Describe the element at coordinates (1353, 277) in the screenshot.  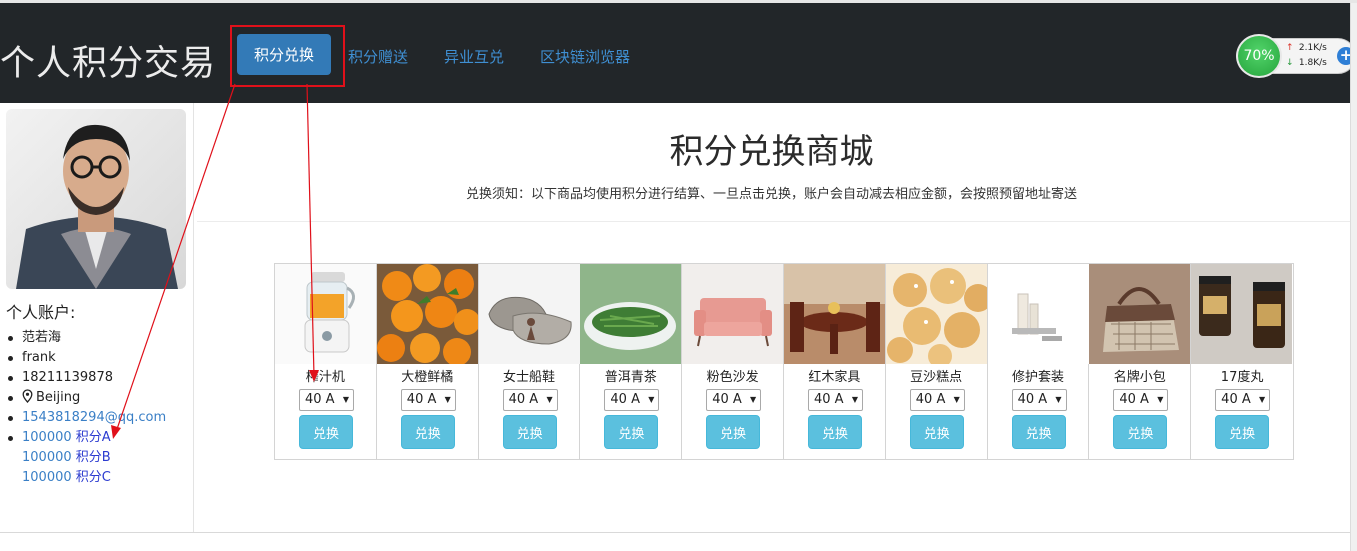
I see `scrollbar` at that location.